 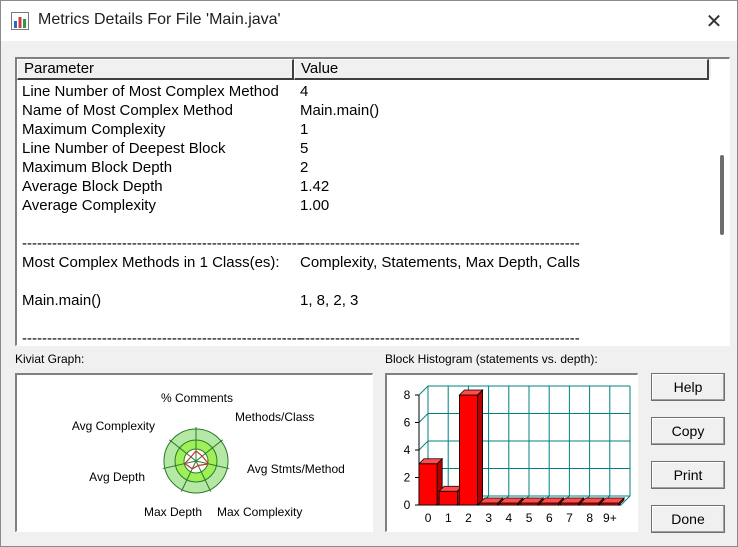 I want to click on close-icon: ✕, so click(x=714, y=21).